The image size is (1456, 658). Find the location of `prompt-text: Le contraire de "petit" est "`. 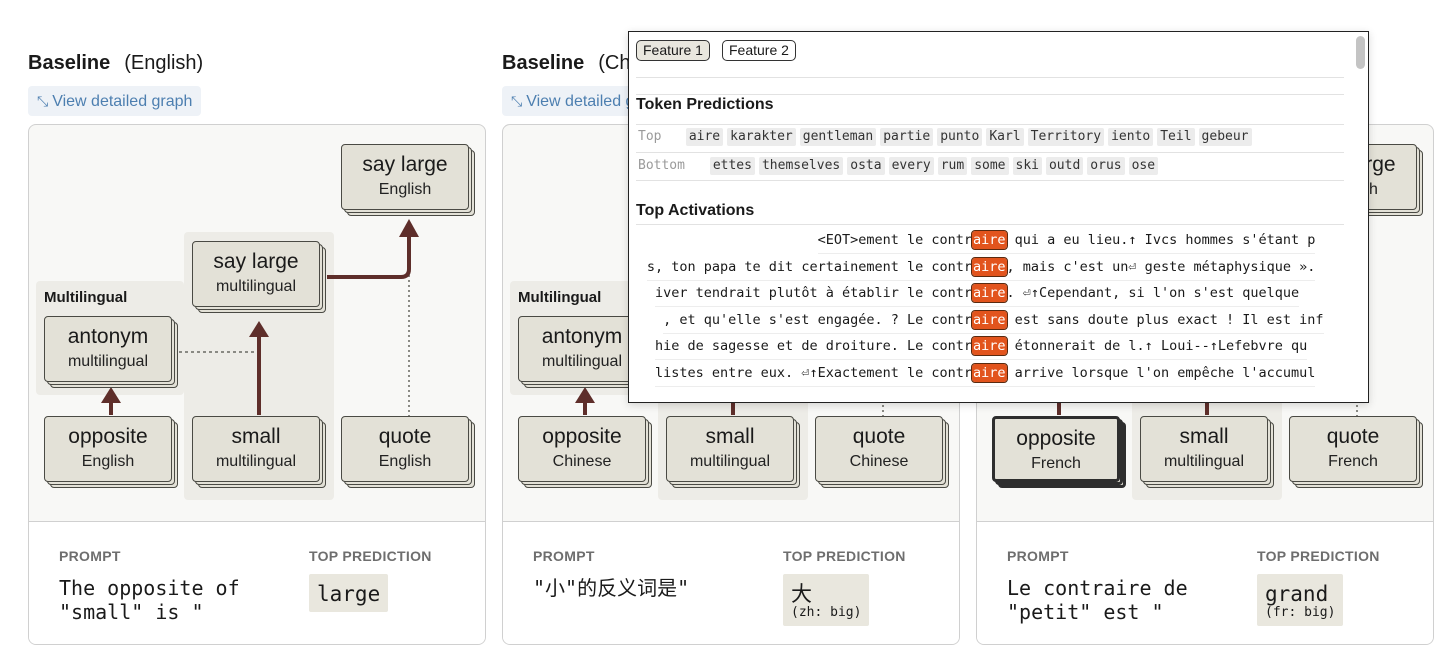

prompt-text: Le contraire de "petit" est " is located at coordinates (1097, 600).